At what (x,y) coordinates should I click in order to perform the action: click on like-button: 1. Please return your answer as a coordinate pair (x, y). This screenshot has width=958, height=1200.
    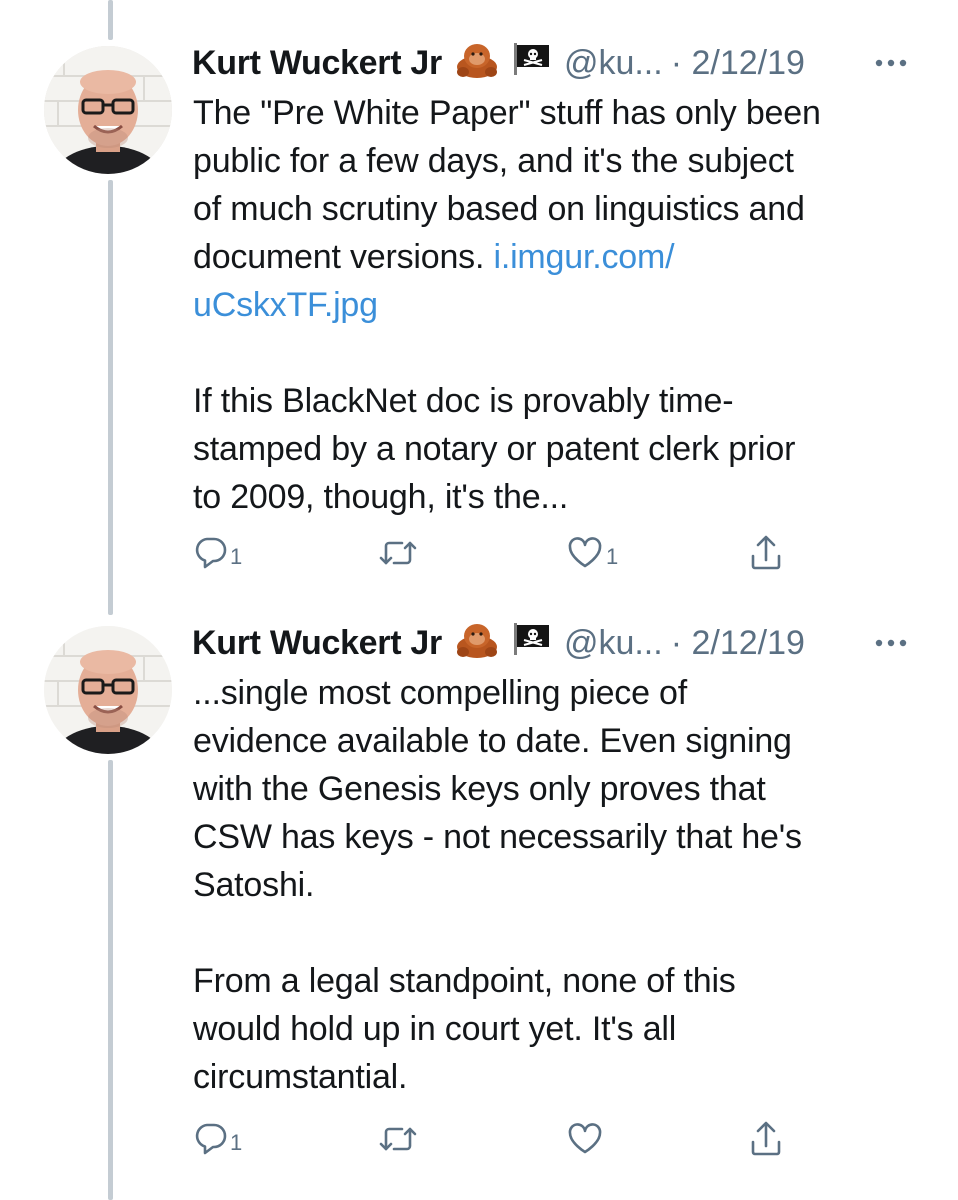
    Looking at the image, I should click on (592, 553).